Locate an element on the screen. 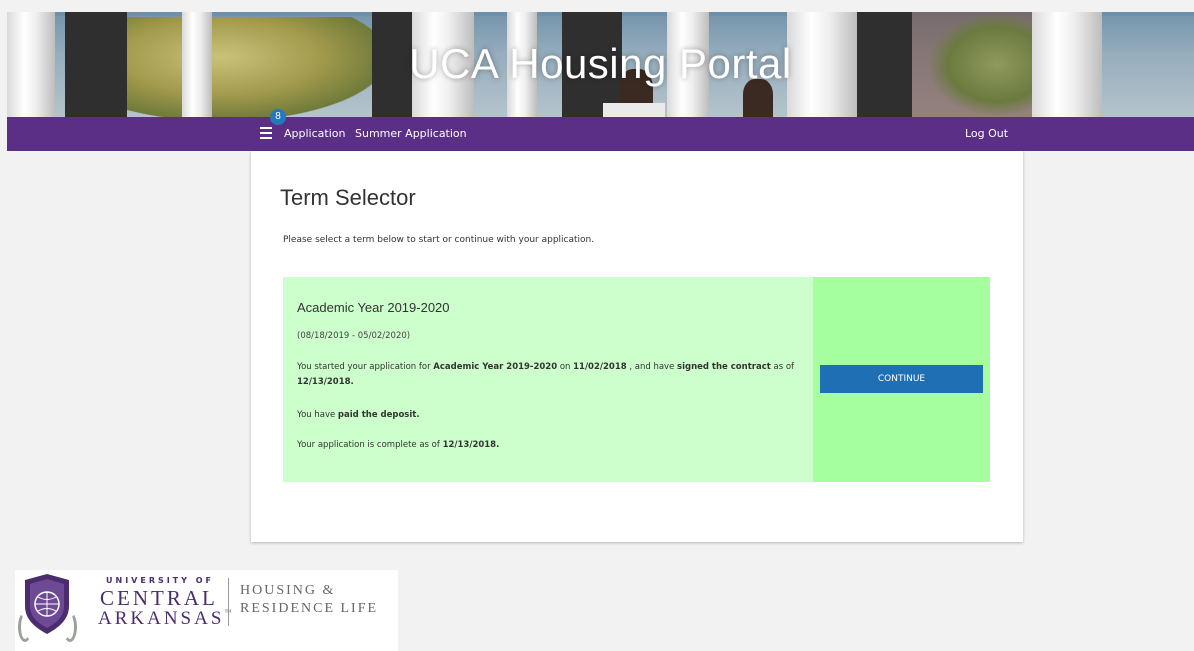 This screenshot has height=651, width=1194. logo-arkansas: ARKANSAS™ is located at coordinates (166, 618).